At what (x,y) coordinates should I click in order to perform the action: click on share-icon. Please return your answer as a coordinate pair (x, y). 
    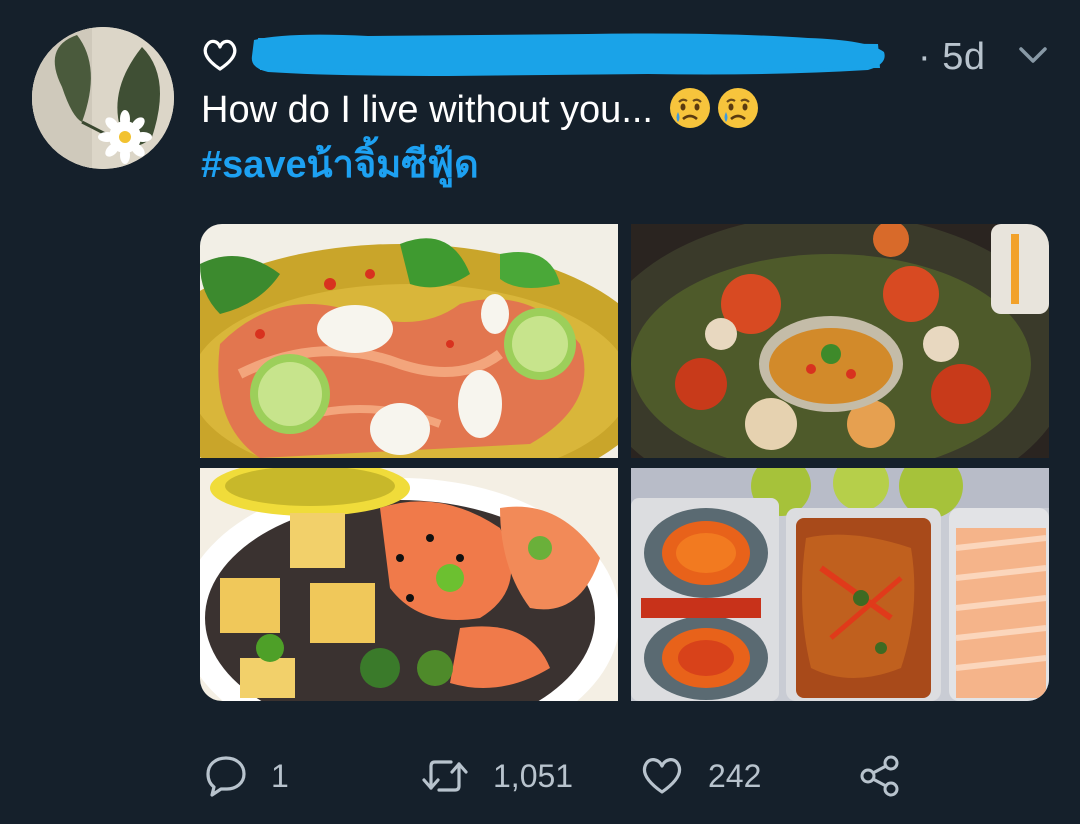
    Looking at the image, I should click on (880, 776).